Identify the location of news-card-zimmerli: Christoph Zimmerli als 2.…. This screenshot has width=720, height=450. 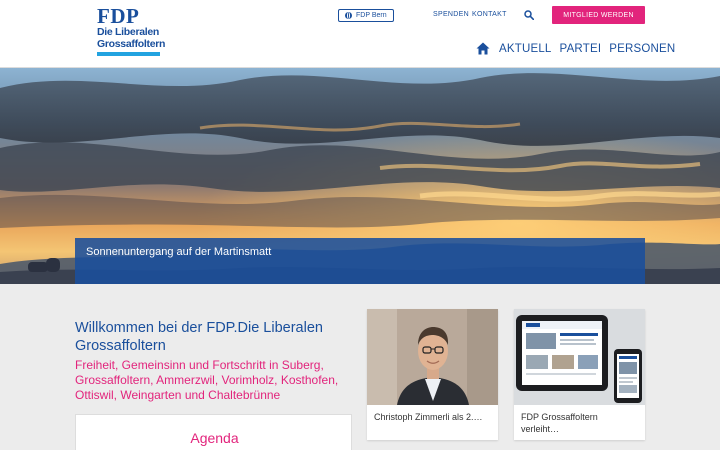
(432, 374).